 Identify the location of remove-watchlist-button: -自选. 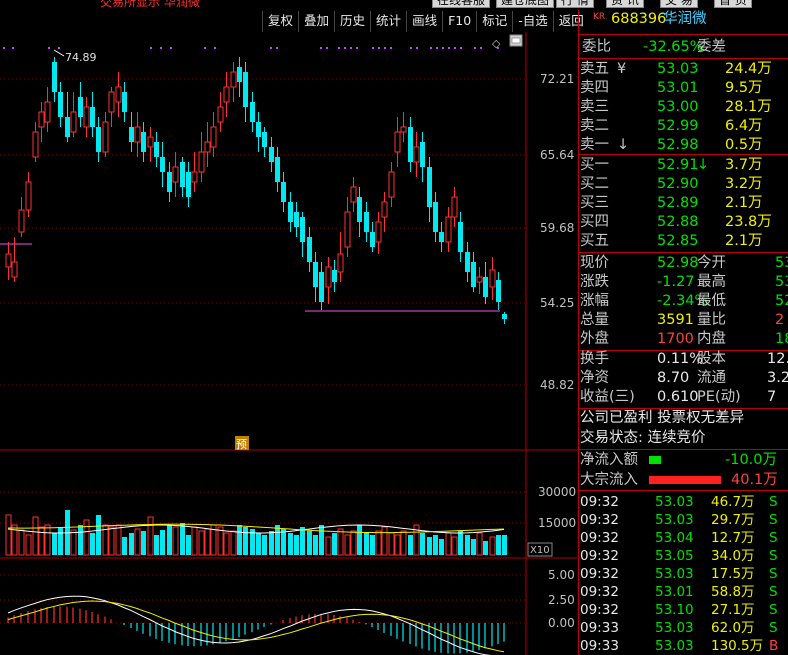
(532, 21).